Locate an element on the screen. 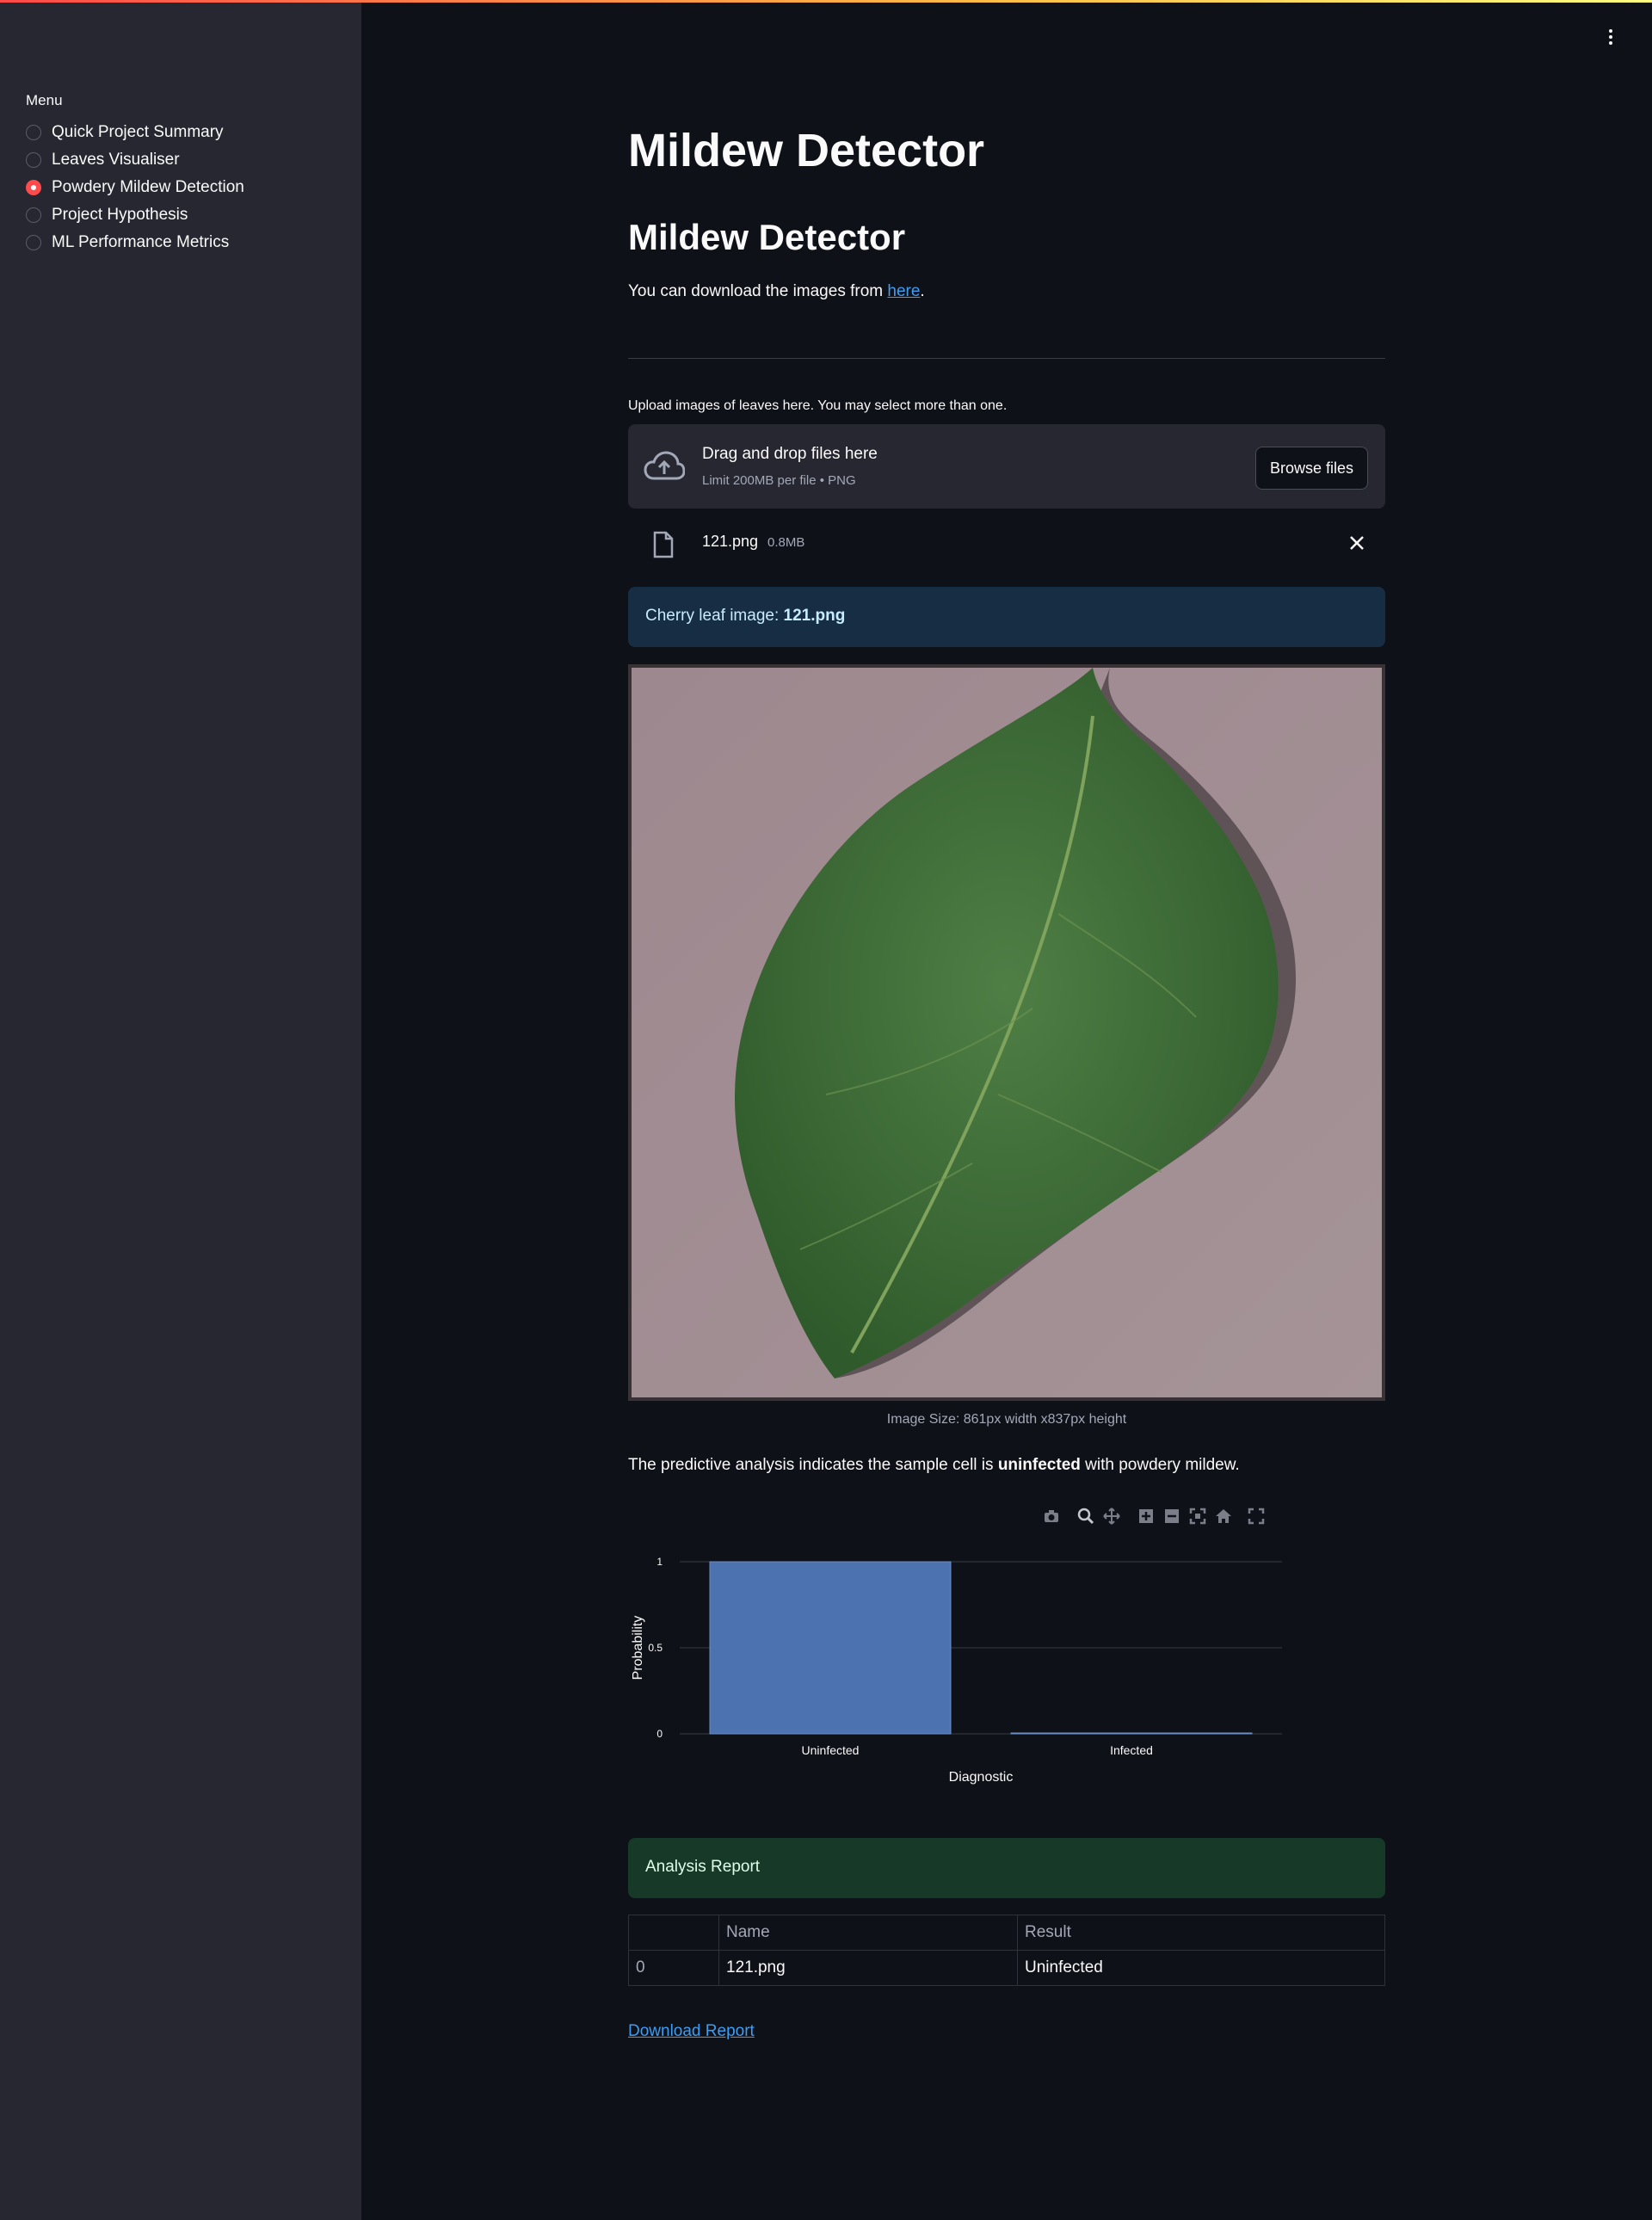 The height and width of the screenshot is (2220, 1652). name-column-header: Name is located at coordinates (868, 1933).